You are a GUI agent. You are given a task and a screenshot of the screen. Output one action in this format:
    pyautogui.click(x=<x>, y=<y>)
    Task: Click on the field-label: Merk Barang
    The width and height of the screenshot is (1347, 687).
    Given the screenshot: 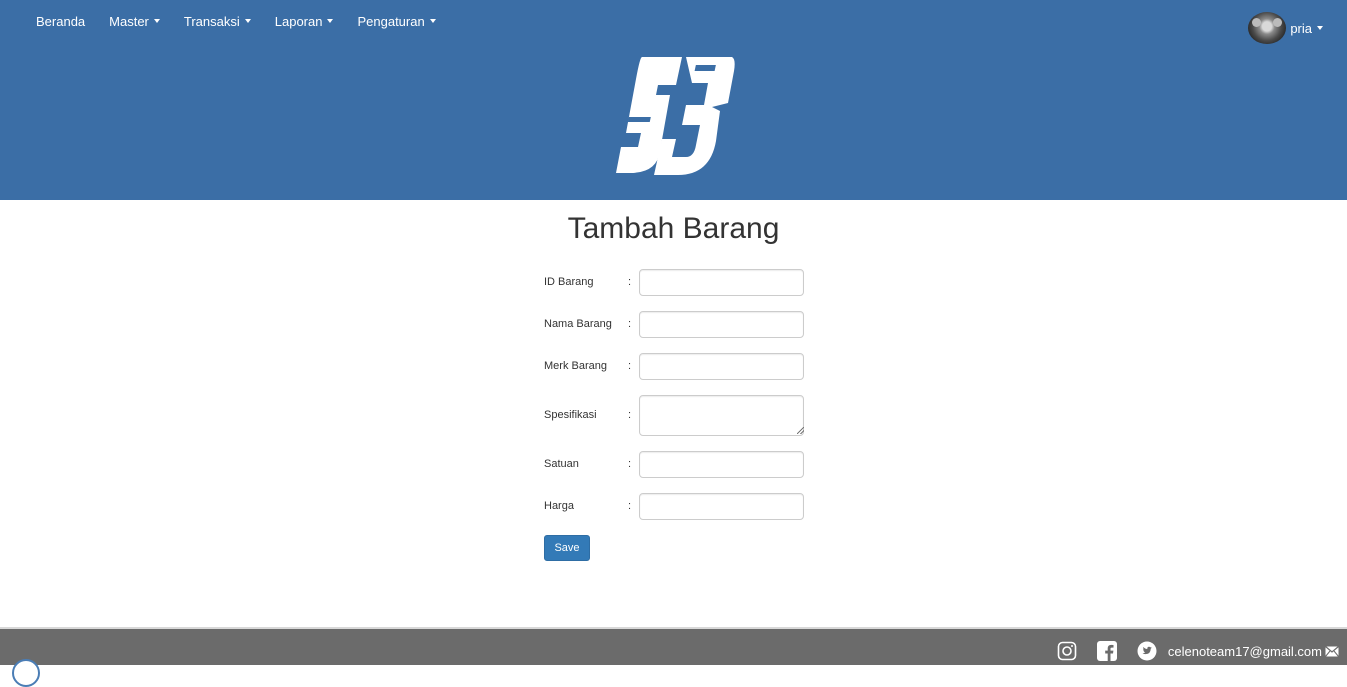 What is the action you would take?
    pyautogui.click(x=575, y=366)
    